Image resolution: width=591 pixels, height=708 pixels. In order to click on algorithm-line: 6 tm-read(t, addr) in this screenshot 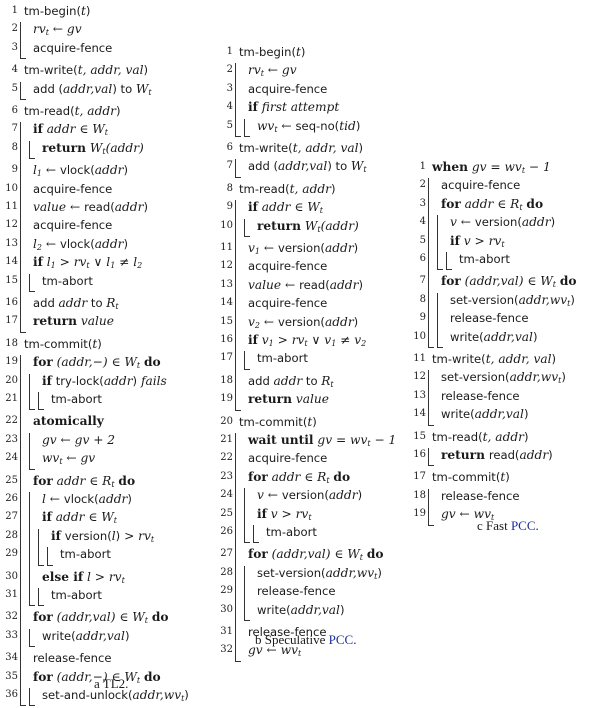, I will do `click(109, 111)`.